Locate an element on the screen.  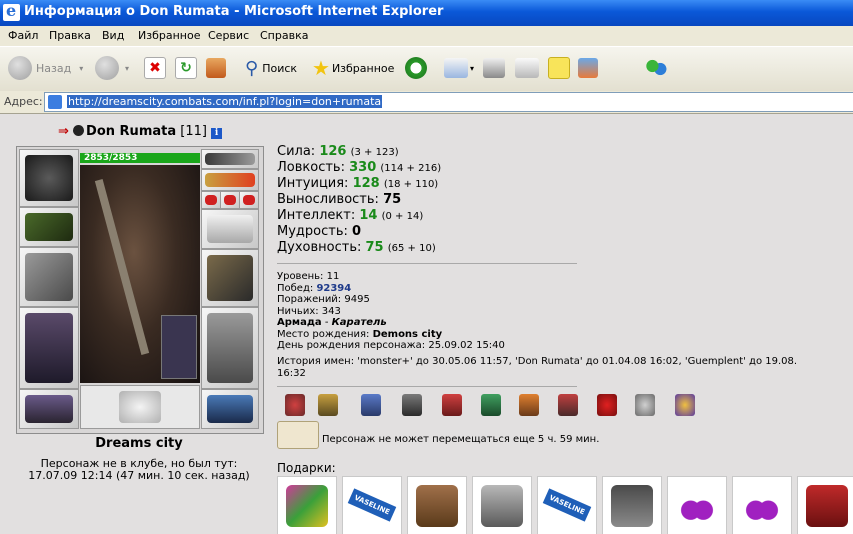
slot-amulet is located at coordinates (230, 180).